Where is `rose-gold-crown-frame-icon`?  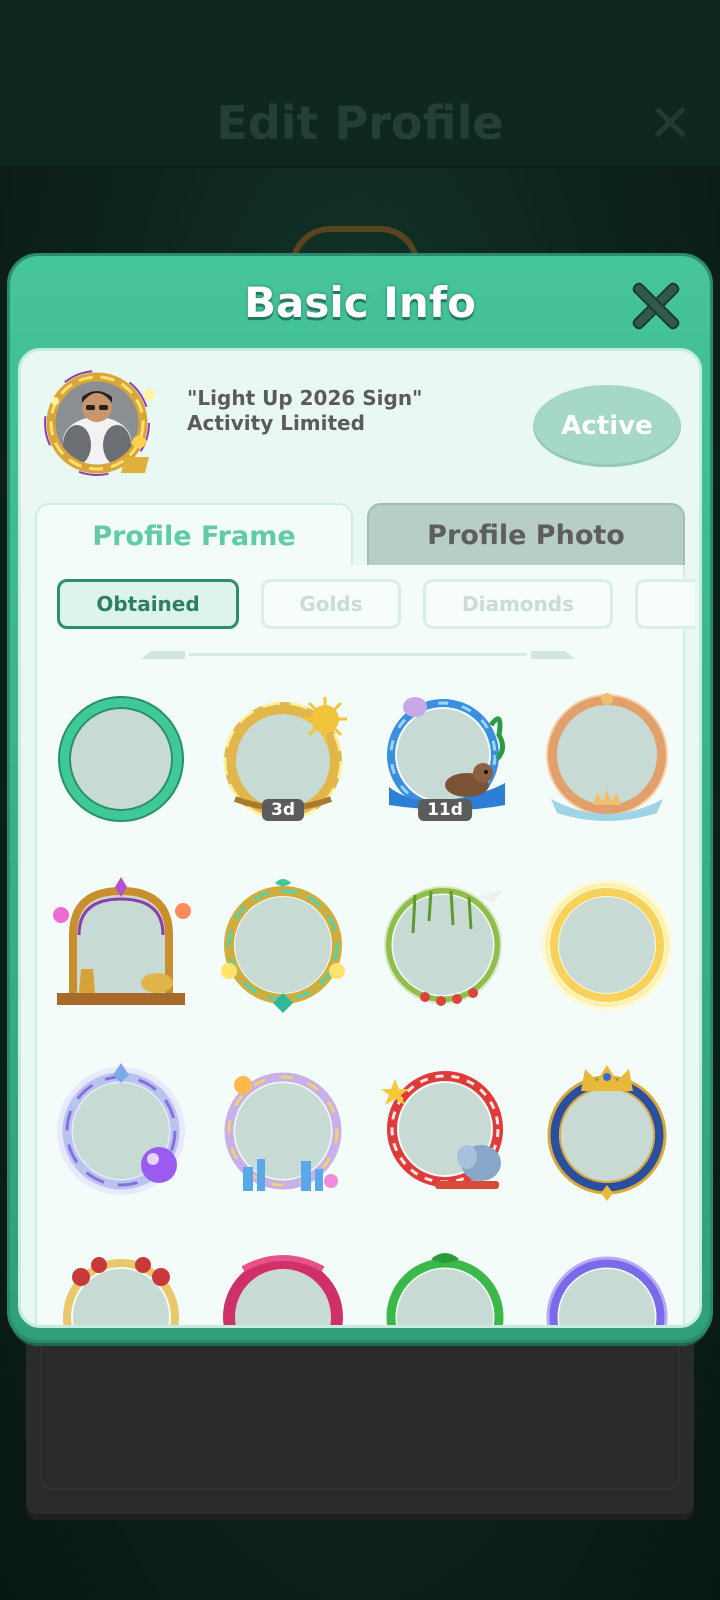
rose-gold-crown-frame-icon is located at coordinates (607, 757).